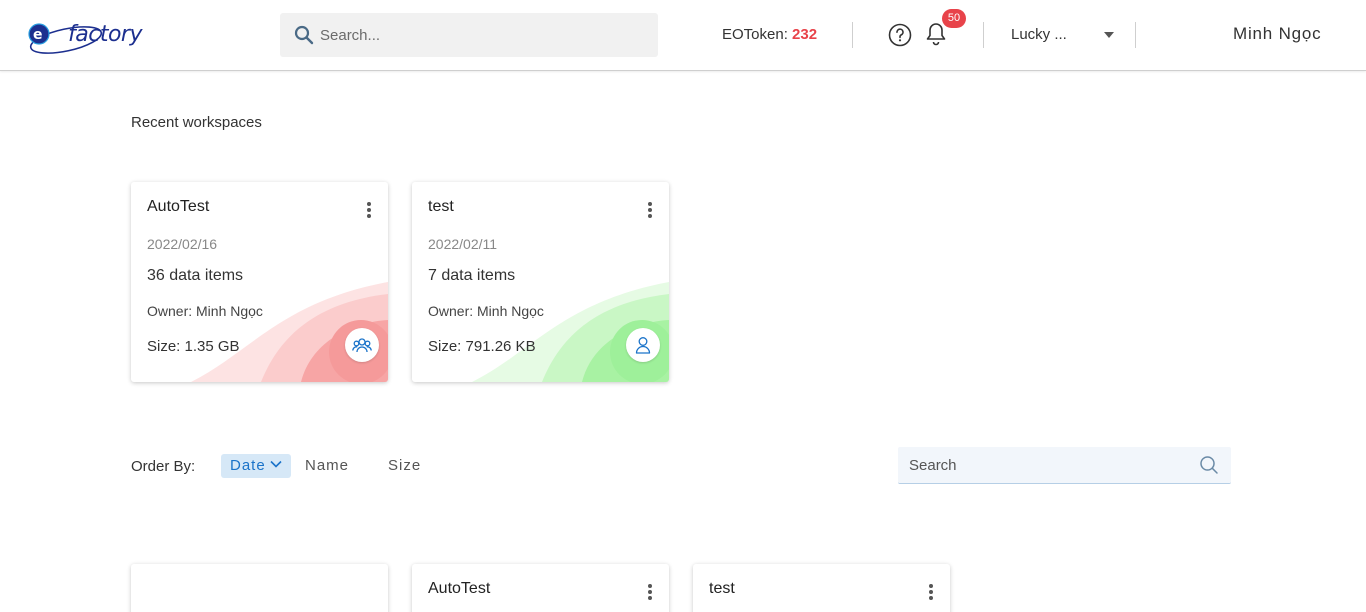  Describe the element at coordinates (248, 465) in the screenshot. I see `order-option-label: Date` at that location.